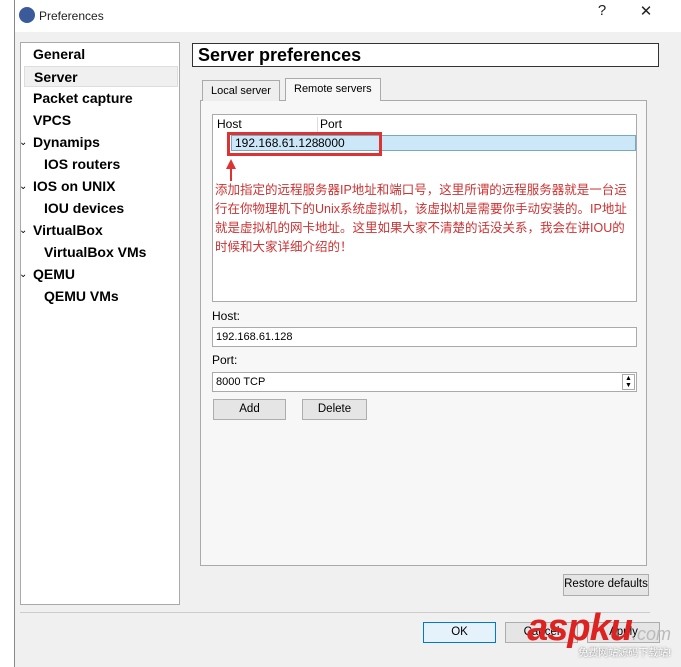 This screenshot has width=681, height=667. Describe the element at coordinates (651, 634) in the screenshot. I see `watermark-suffix: .com` at that location.